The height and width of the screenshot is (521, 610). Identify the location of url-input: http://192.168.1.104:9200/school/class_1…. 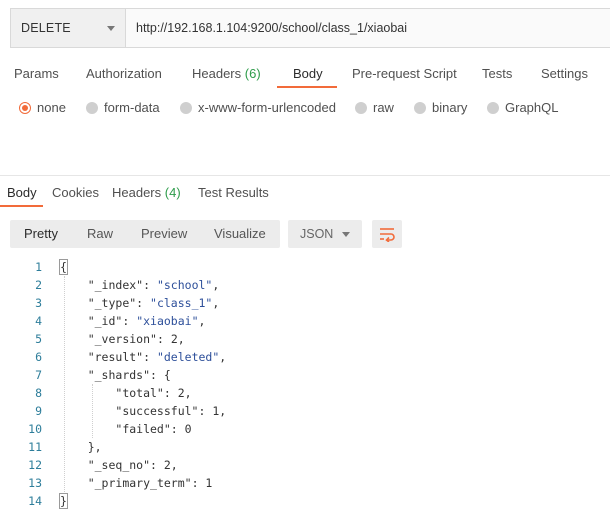
(368, 28).